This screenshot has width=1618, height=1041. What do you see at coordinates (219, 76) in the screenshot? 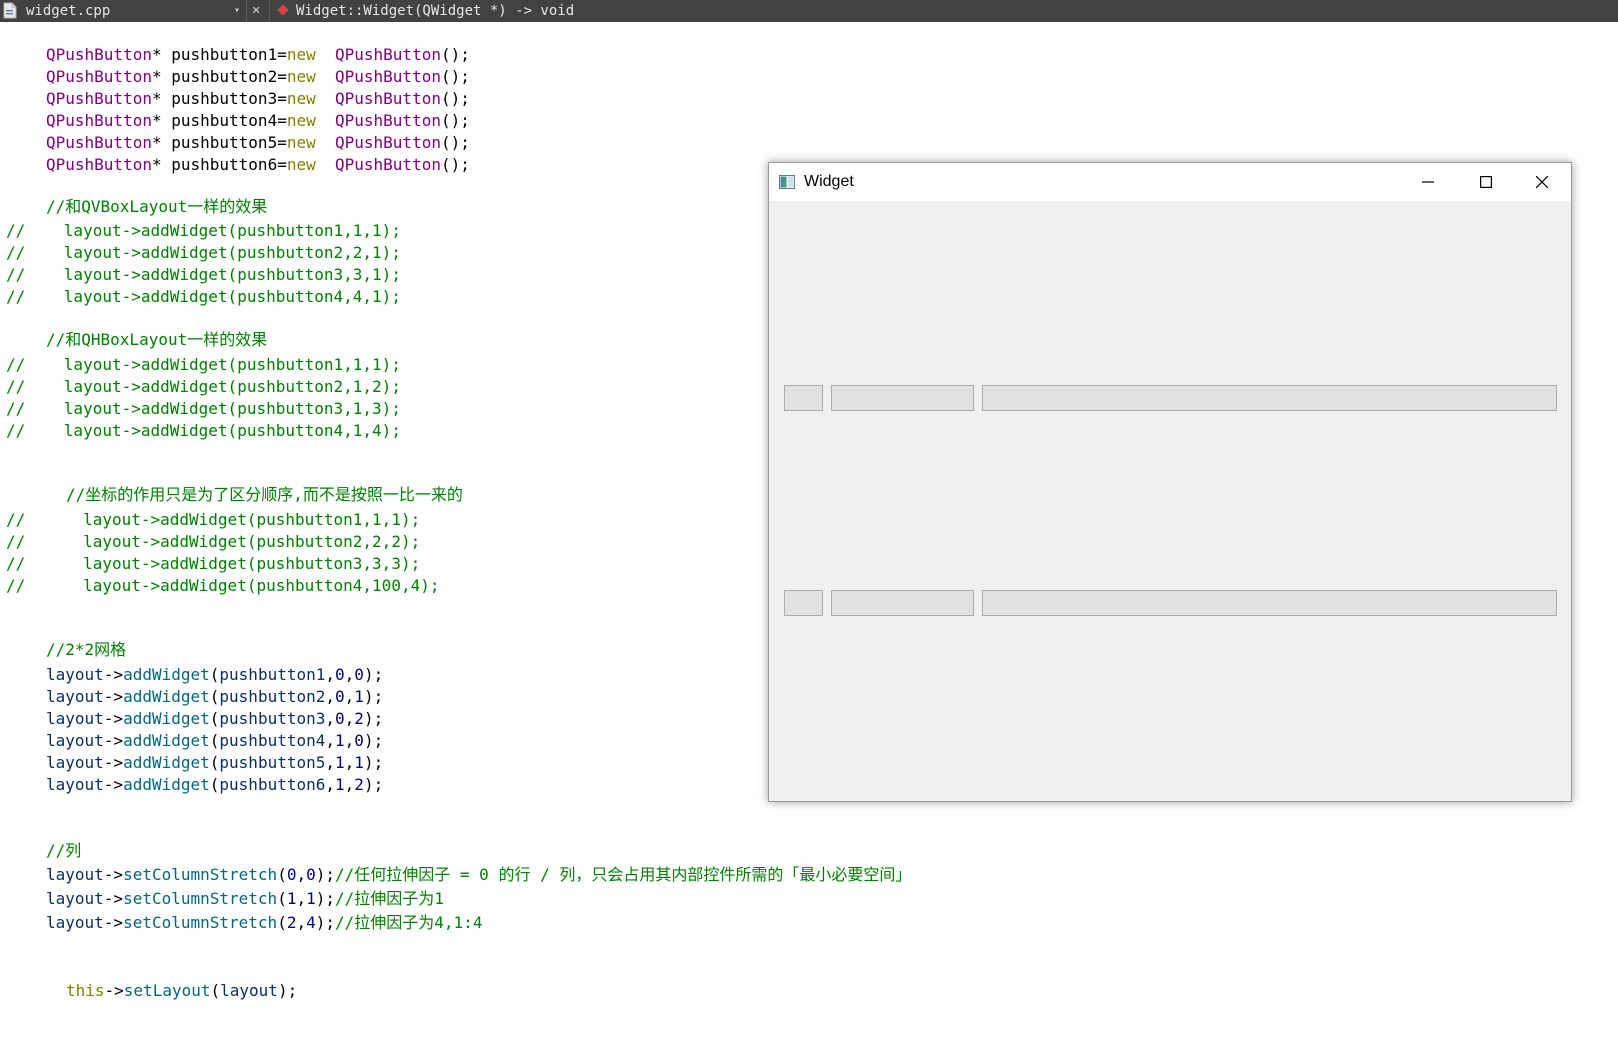
I see `code-token: * pushbutton2=` at bounding box center [219, 76].